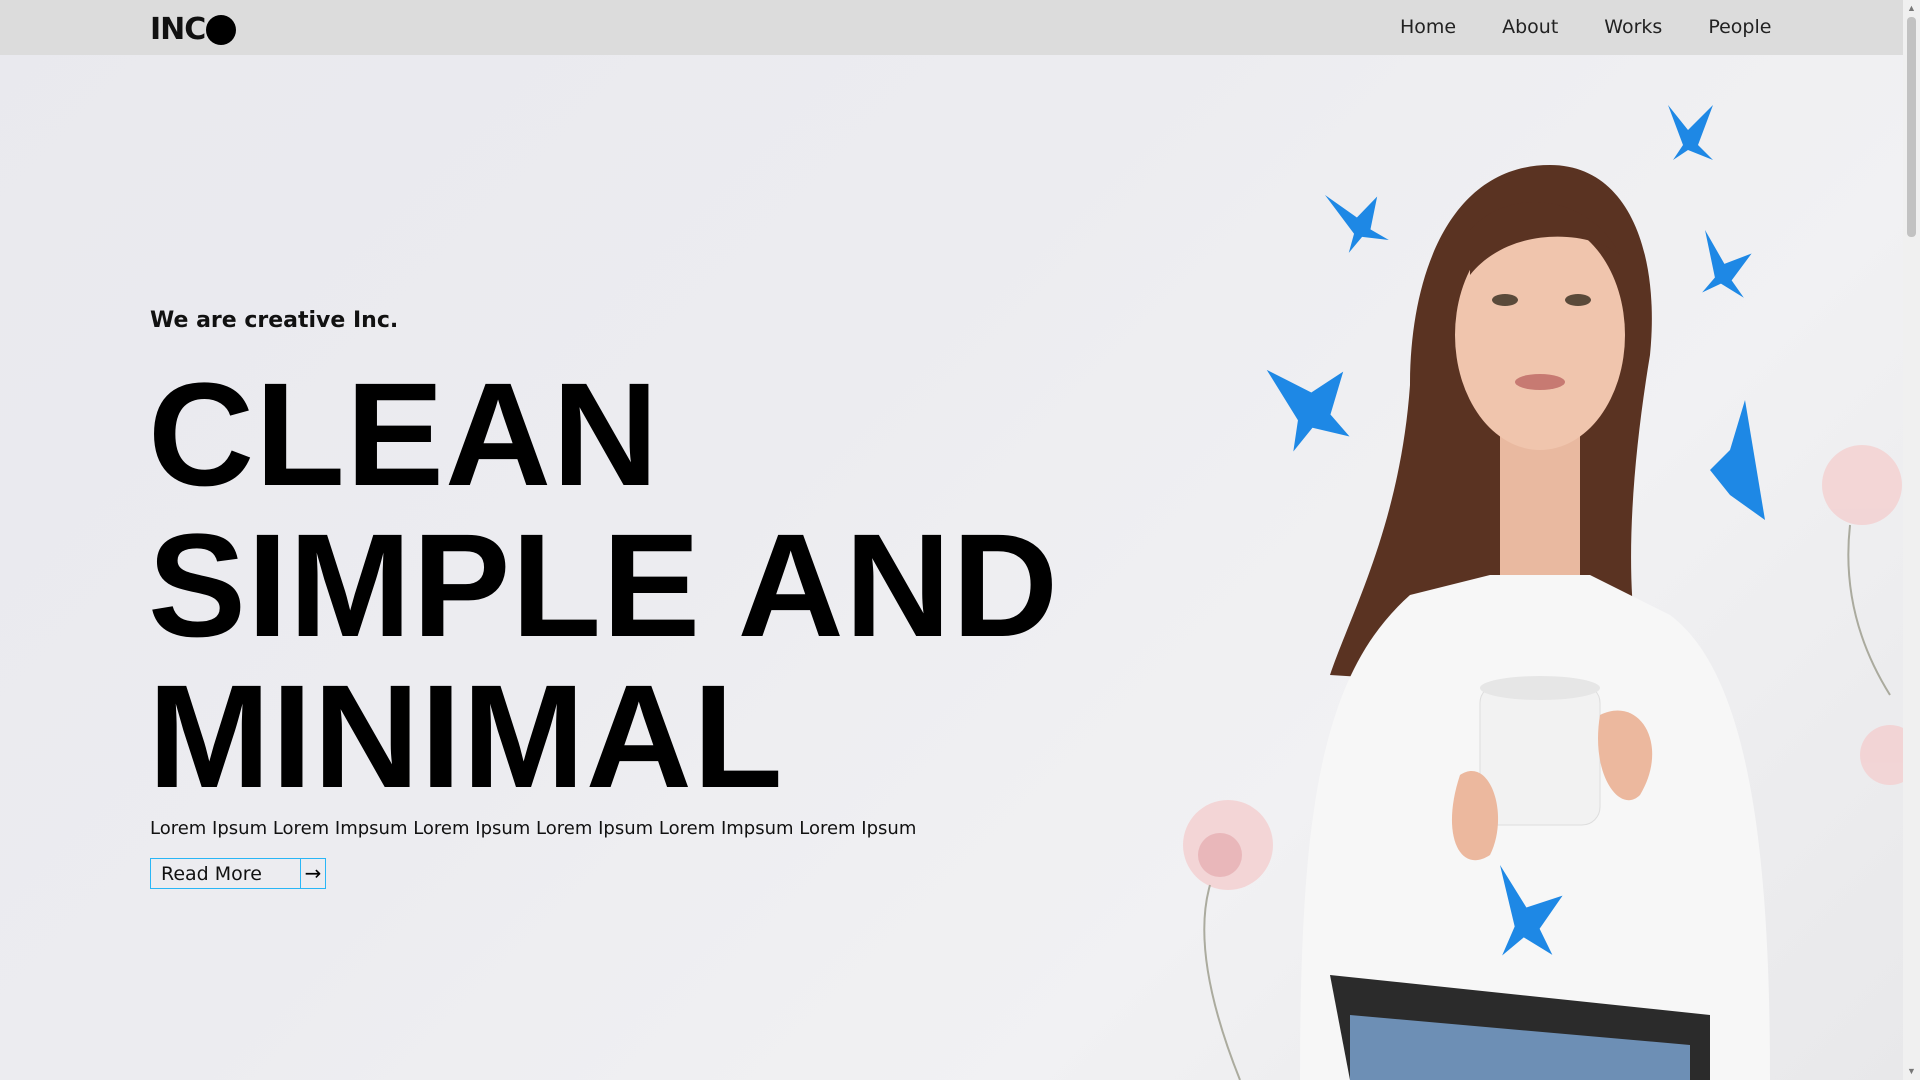 This screenshot has height=1080, width=1920. I want to click on nav-people: People, so click(1739, 27).